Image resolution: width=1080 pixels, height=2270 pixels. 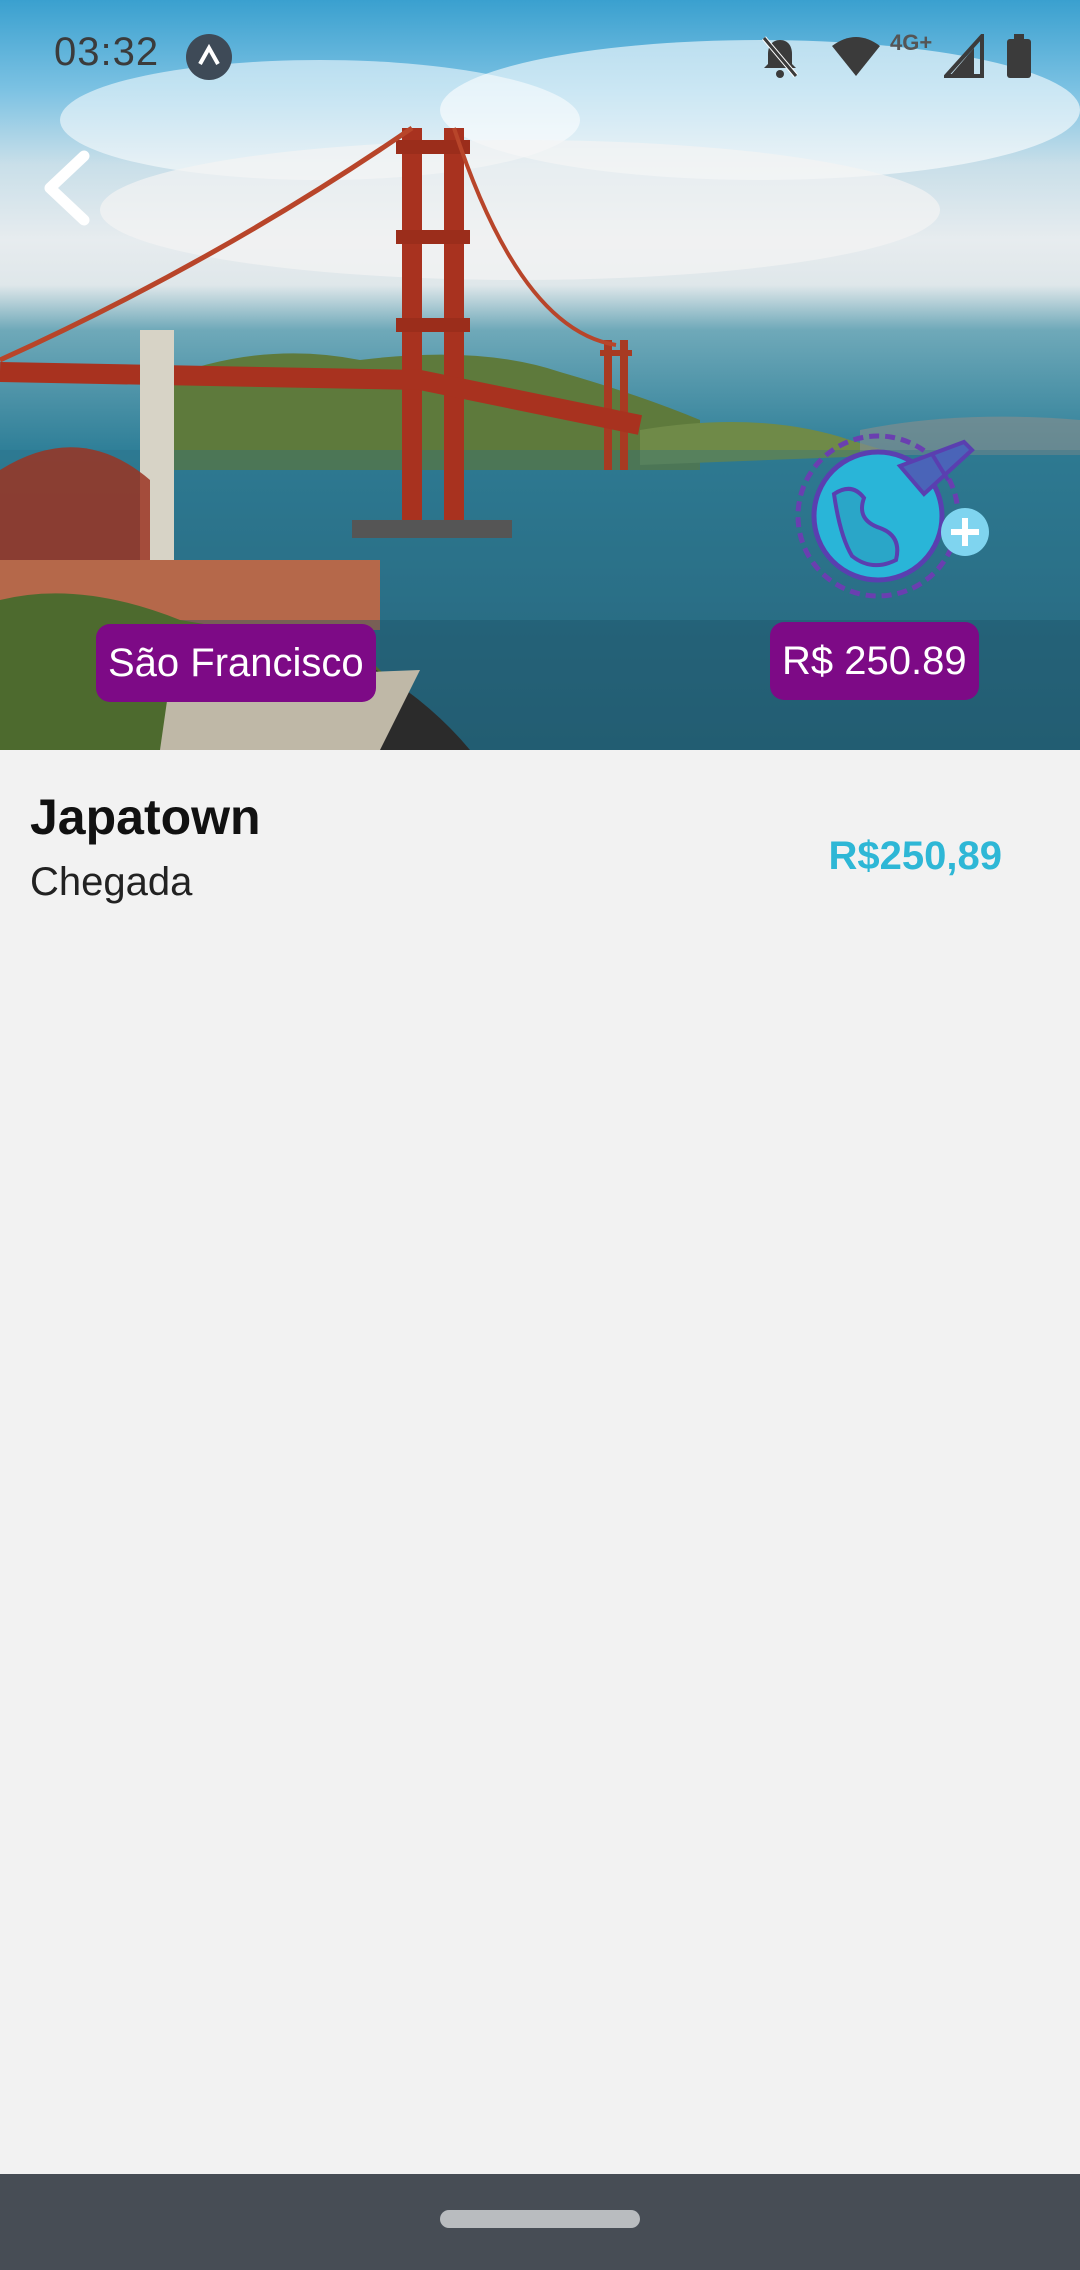 I want to click on network-type: 4G+, so click(x=911, y=42).